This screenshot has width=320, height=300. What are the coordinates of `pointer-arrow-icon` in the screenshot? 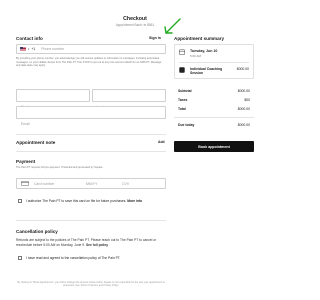 It's located at (172, 26).